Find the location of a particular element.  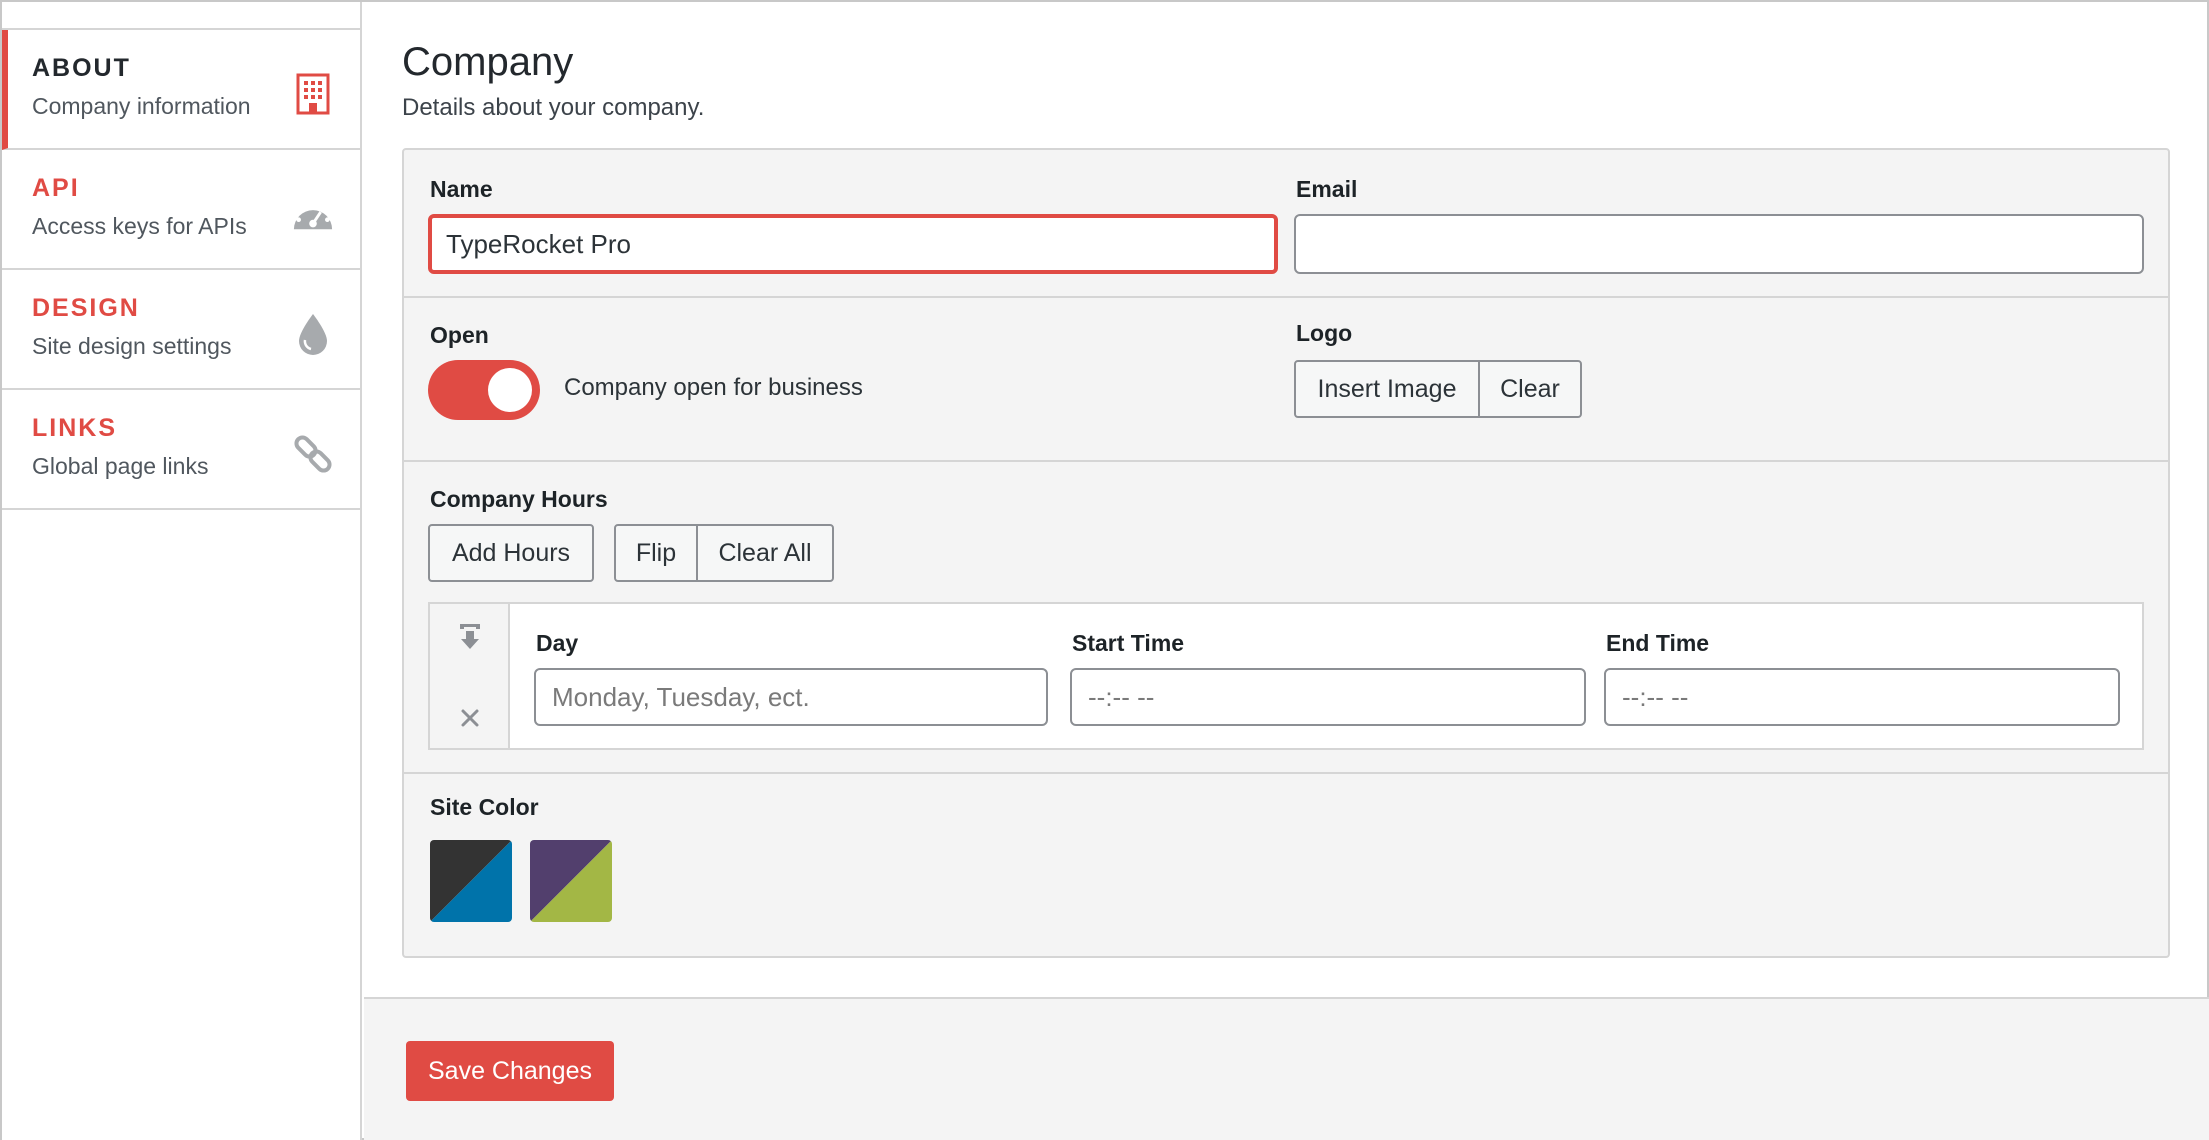

sidebar-top-spacer is located at coordinates (181, 16).